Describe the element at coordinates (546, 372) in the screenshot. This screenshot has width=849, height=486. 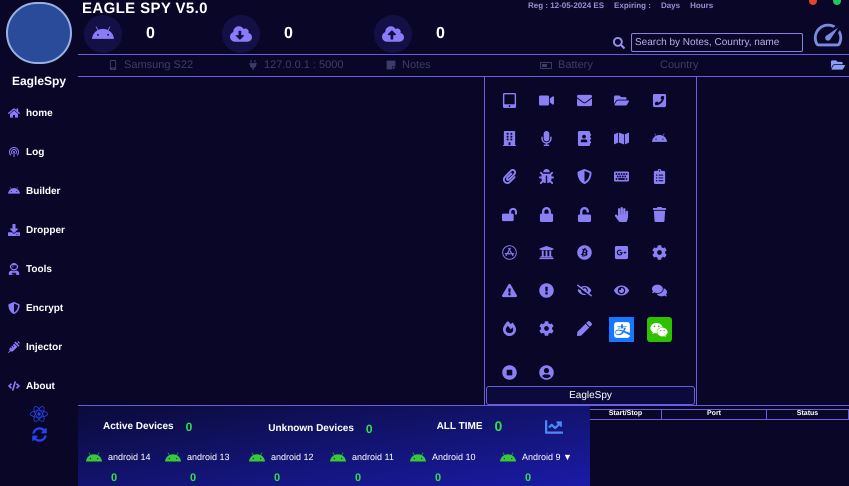
I see `user-icon` at that location.